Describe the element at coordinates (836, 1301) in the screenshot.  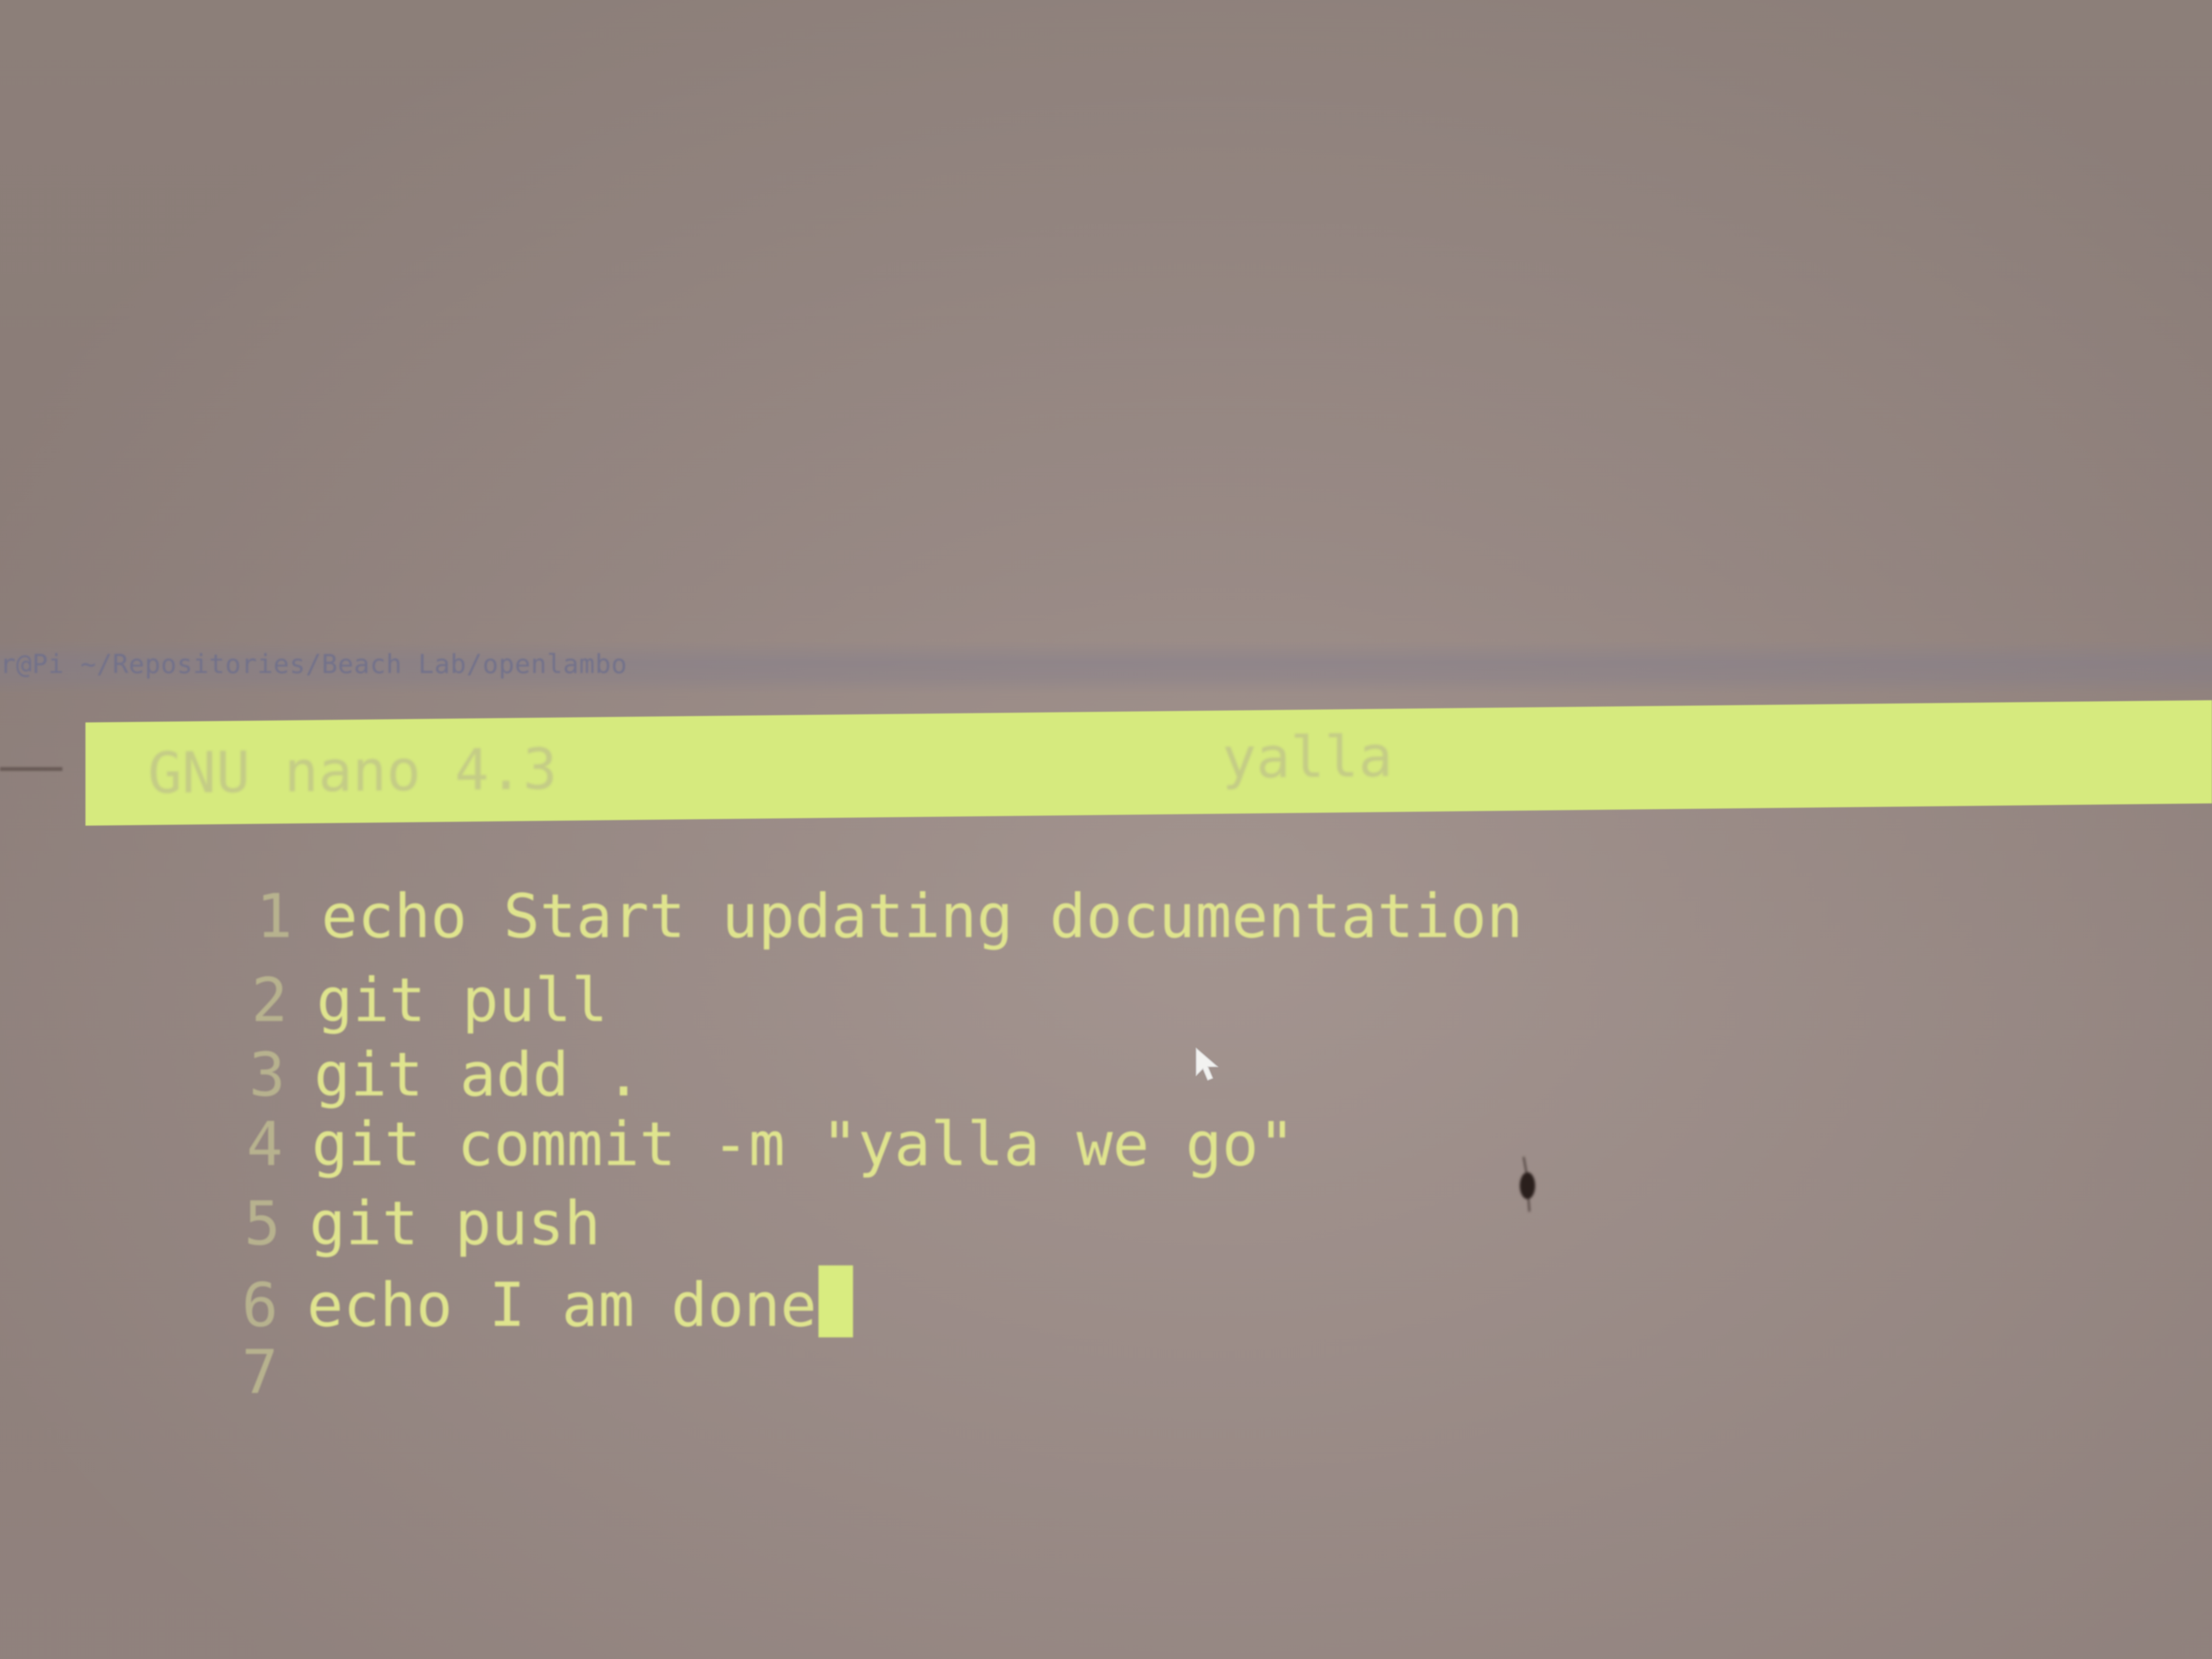
I see `text-cursor` at that location.